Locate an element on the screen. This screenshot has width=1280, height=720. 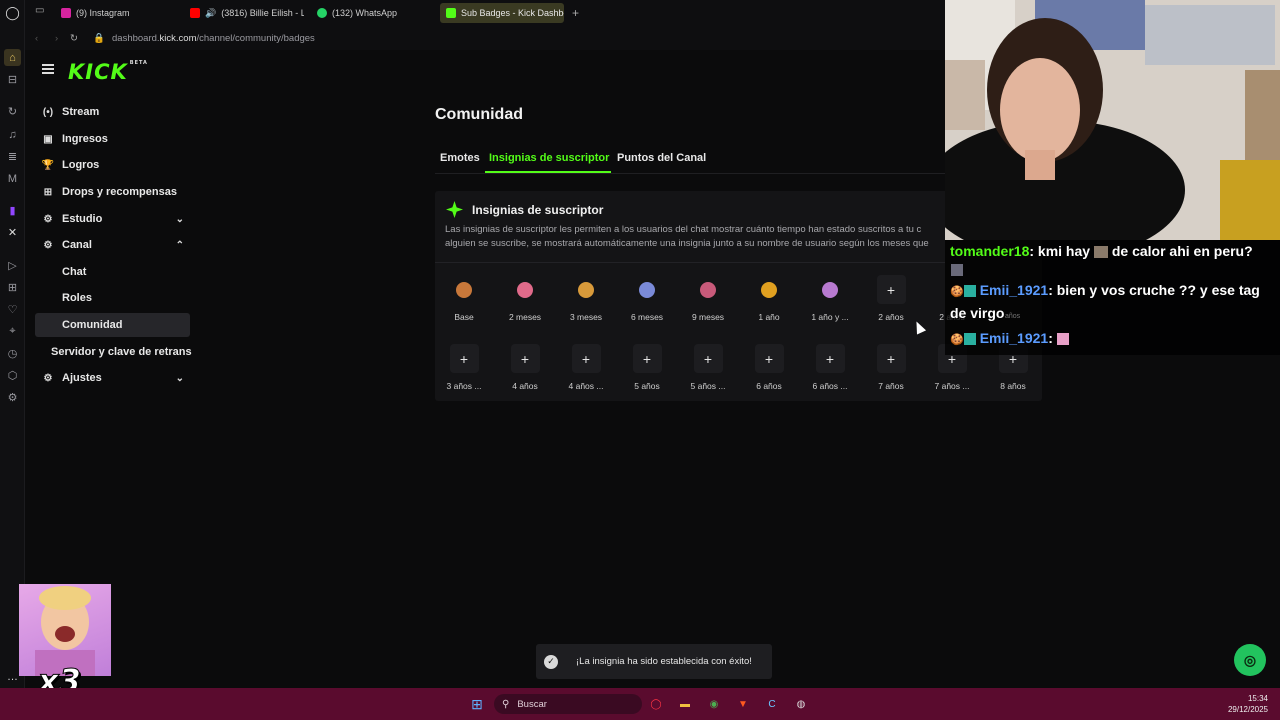
badge-slot: 3 meses is located at coordinates (586, 305).